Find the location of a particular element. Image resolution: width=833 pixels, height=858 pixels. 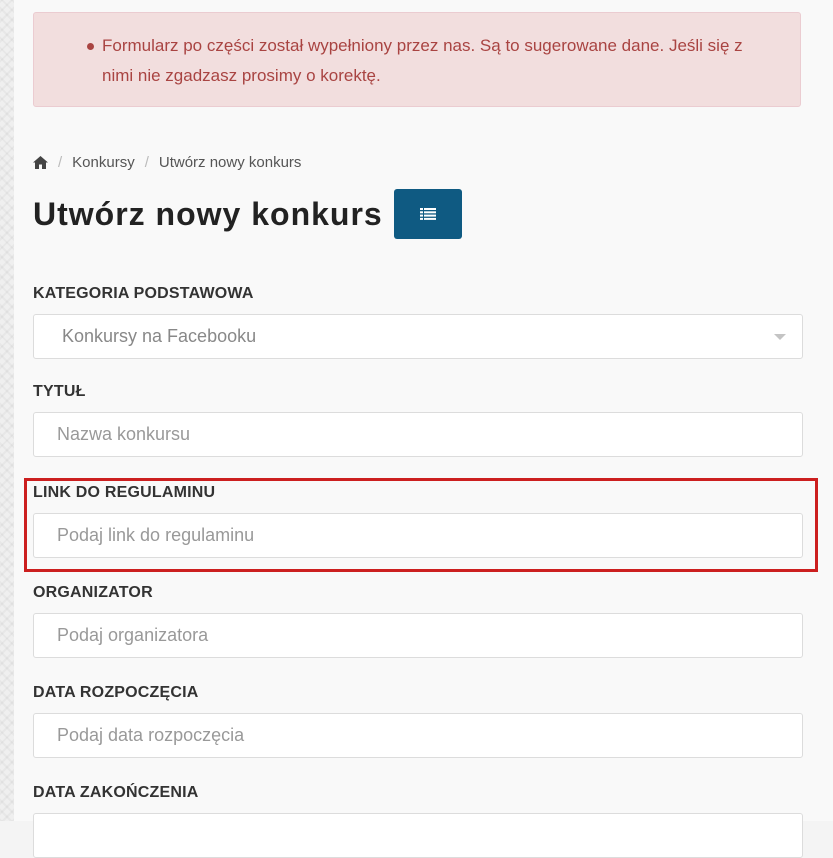

background-pattern is located at coordinates (7, 410).